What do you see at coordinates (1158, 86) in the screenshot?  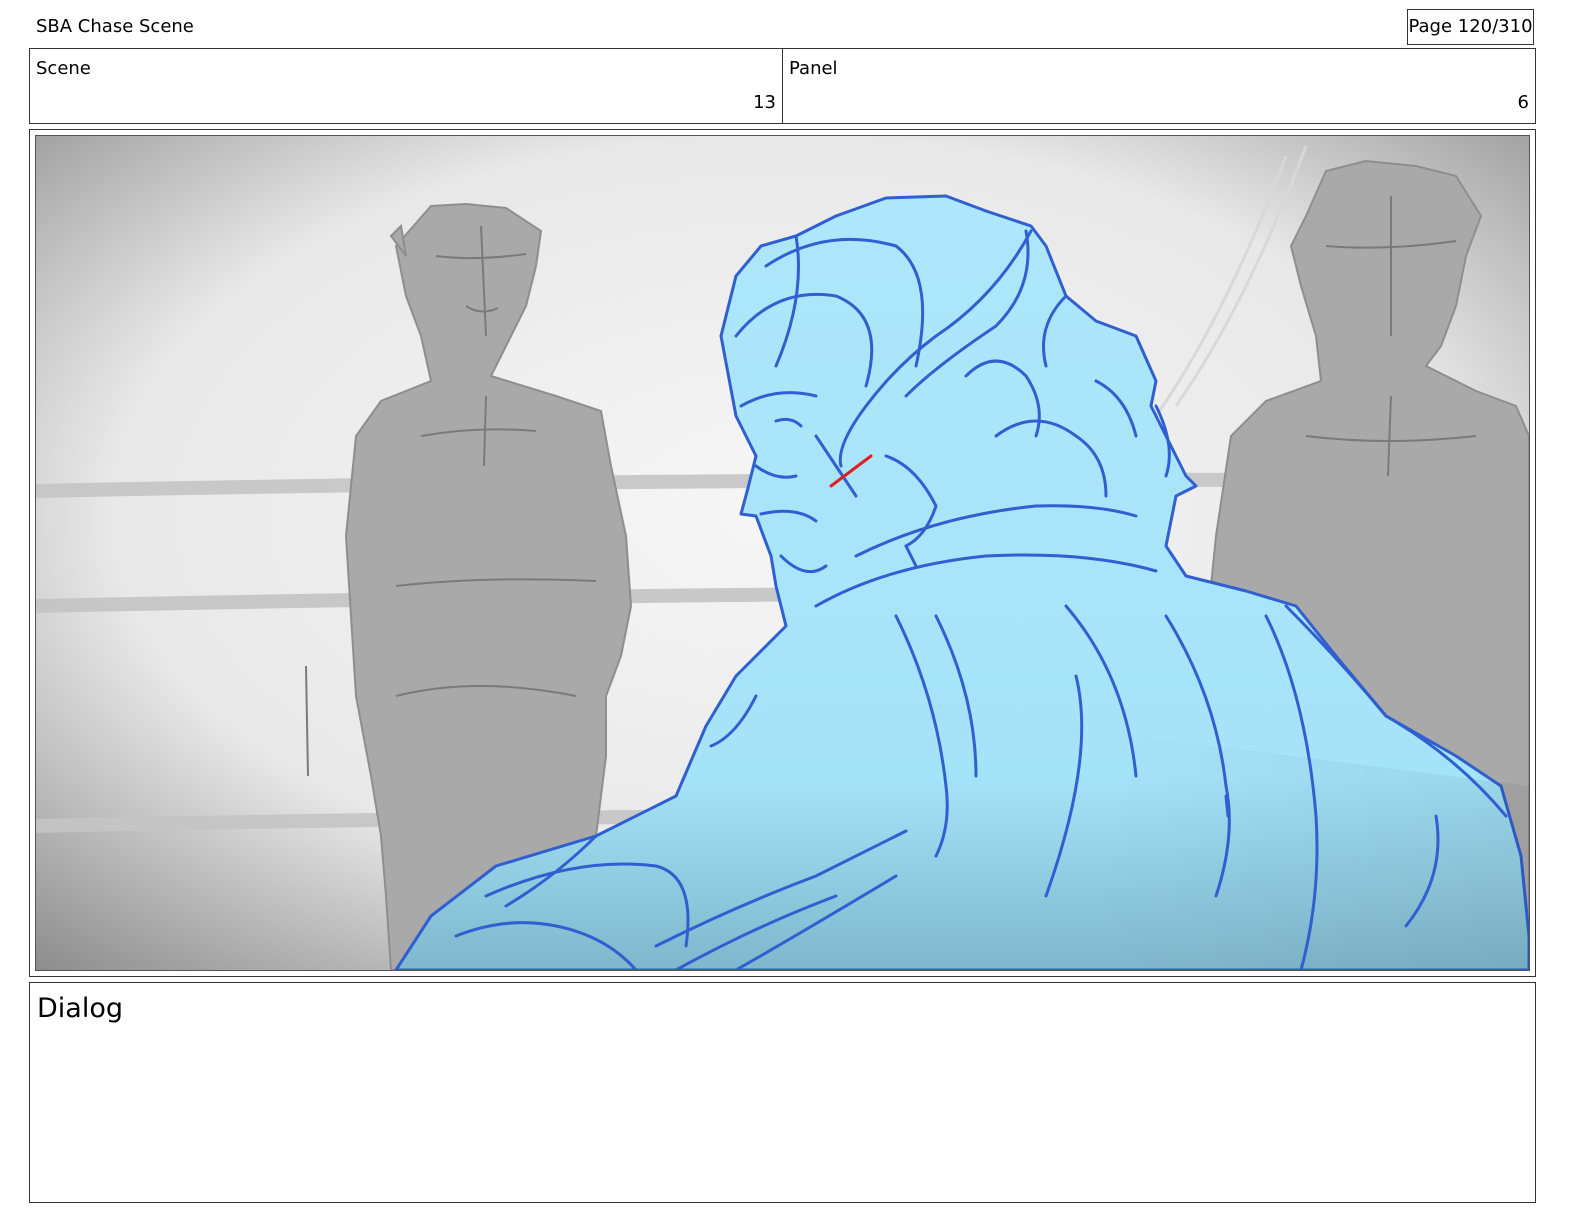 I see `panel-cell: Panel 6` at bounding box center [1158, 86].